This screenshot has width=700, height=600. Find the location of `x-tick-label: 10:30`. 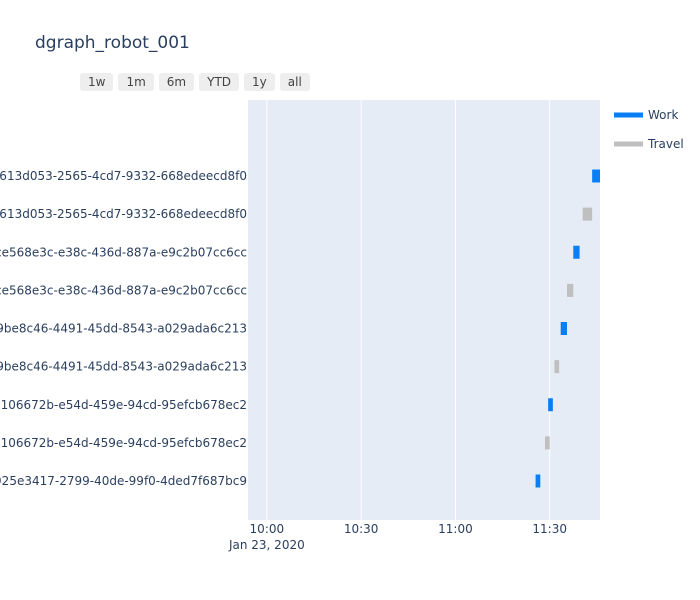

x-tick-label: 10:30 is located at coordinates (361, 529).